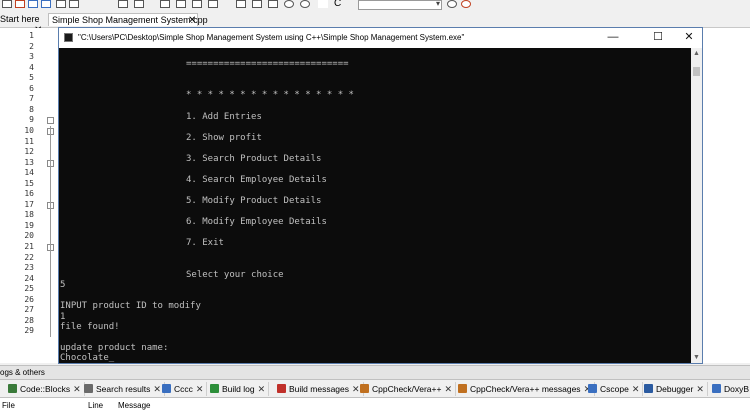  What do you see at coordinates (46, 4) in the screenshot?
I see `step-icon` at bounding box center [46, 4].